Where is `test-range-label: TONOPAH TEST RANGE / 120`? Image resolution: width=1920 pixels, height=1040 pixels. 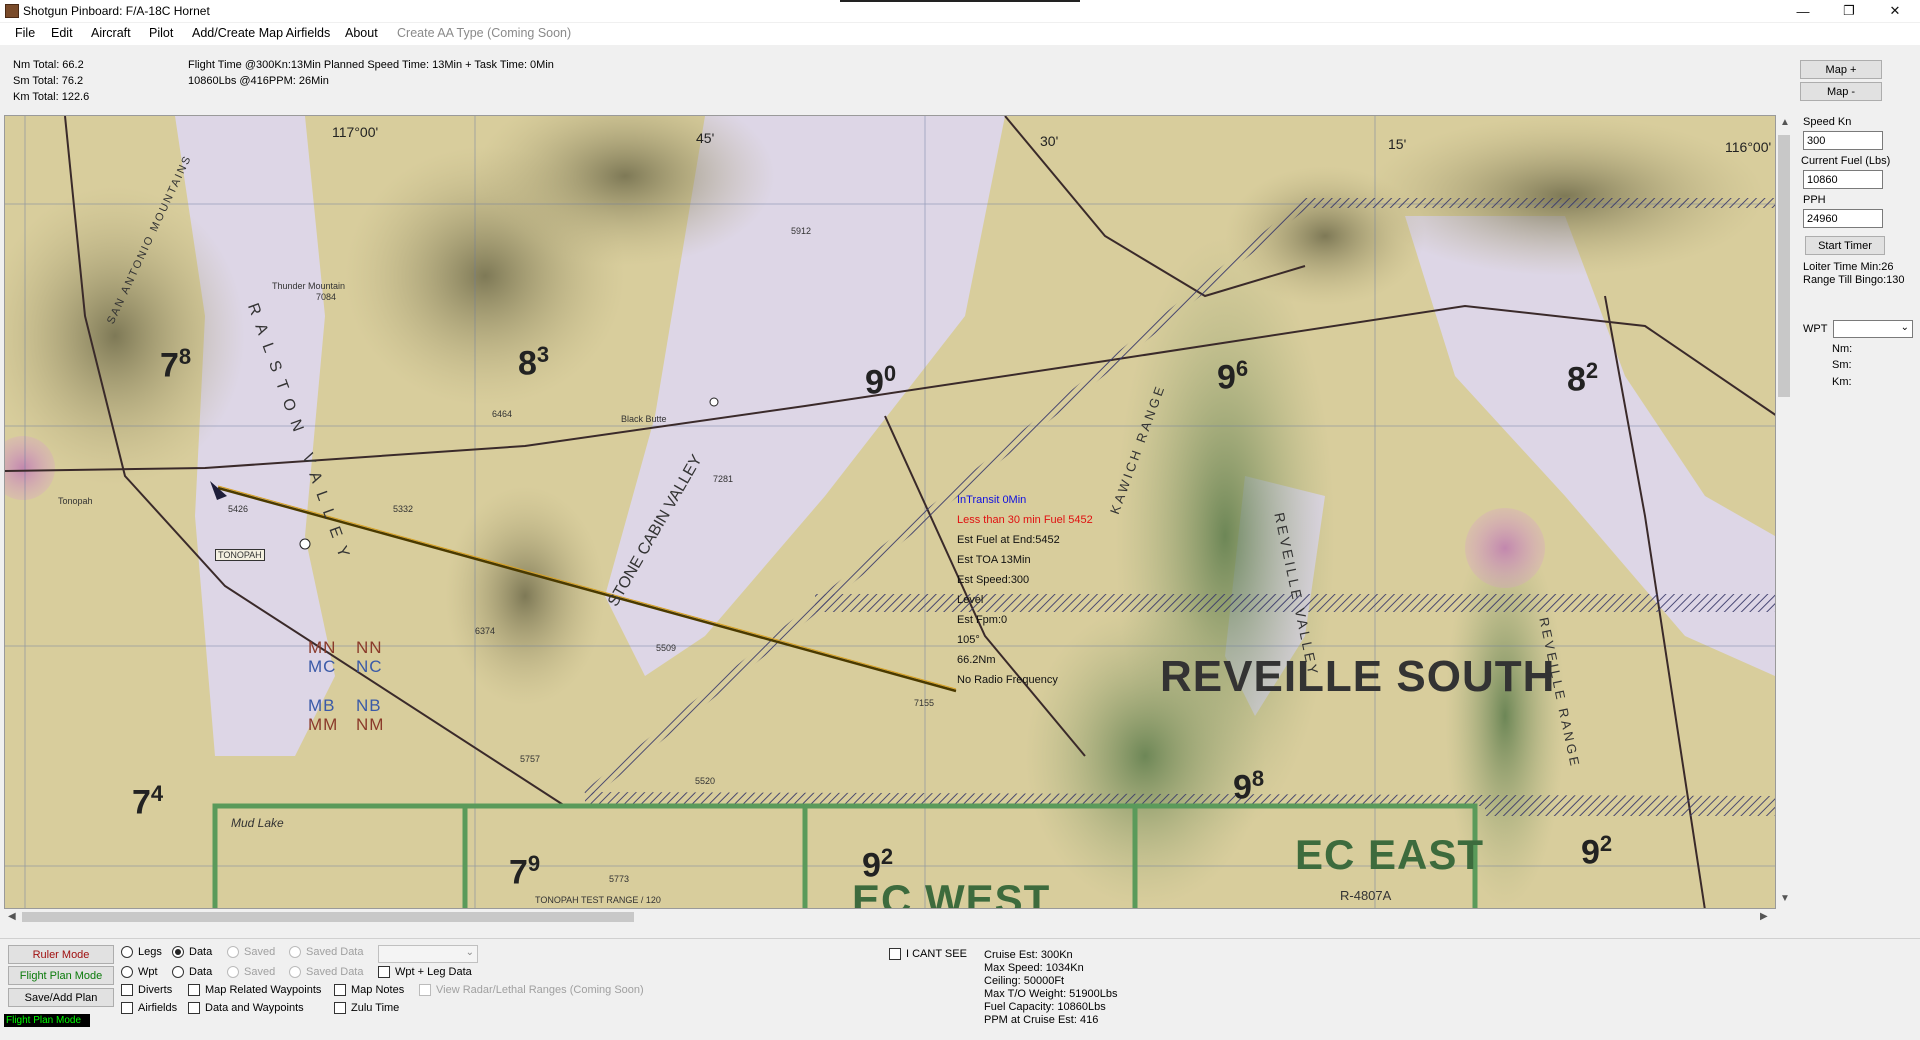 test-range-label: TONOPAH TEST RANGE / 120 is located at coordinates (598, 900).